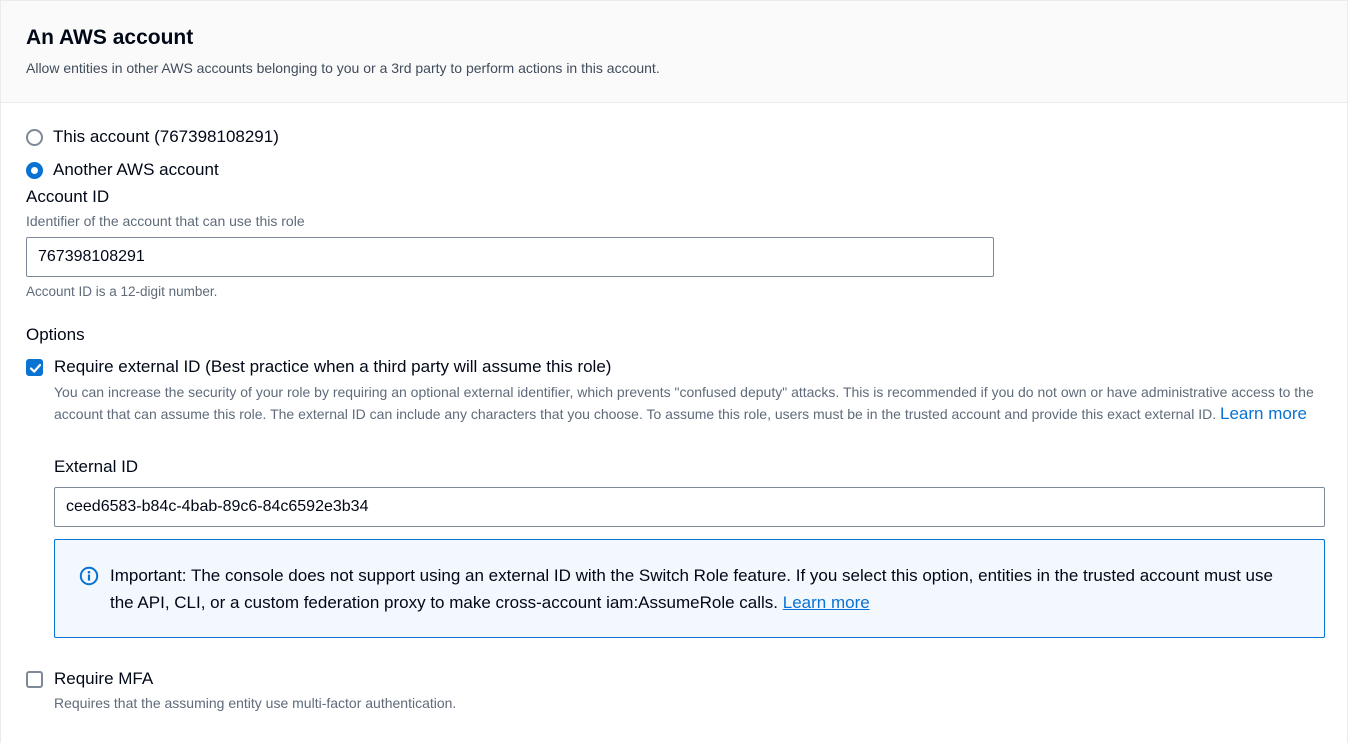 The height and width of the screenshot is (743, 1348). What do you see at coordinates (55, 334) in the screenshot?
I see `options-label: Options` at bounding box center [55, 334].